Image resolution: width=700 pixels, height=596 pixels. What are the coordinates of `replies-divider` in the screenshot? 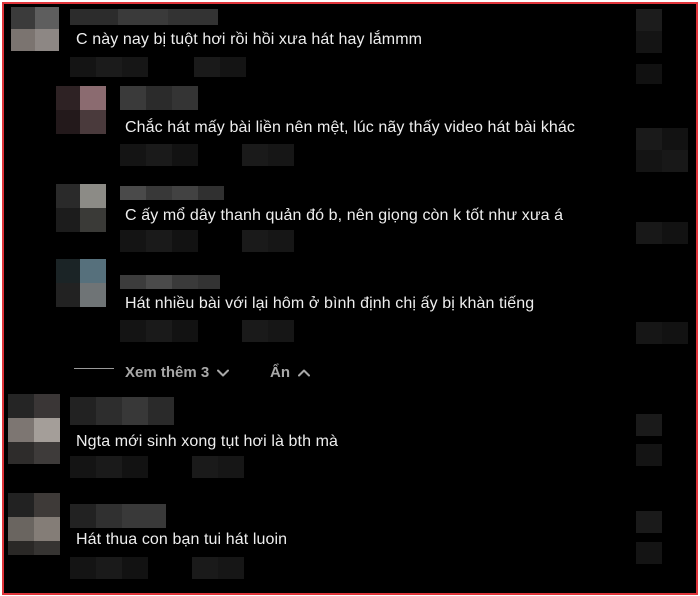 It's located at (94, 368).